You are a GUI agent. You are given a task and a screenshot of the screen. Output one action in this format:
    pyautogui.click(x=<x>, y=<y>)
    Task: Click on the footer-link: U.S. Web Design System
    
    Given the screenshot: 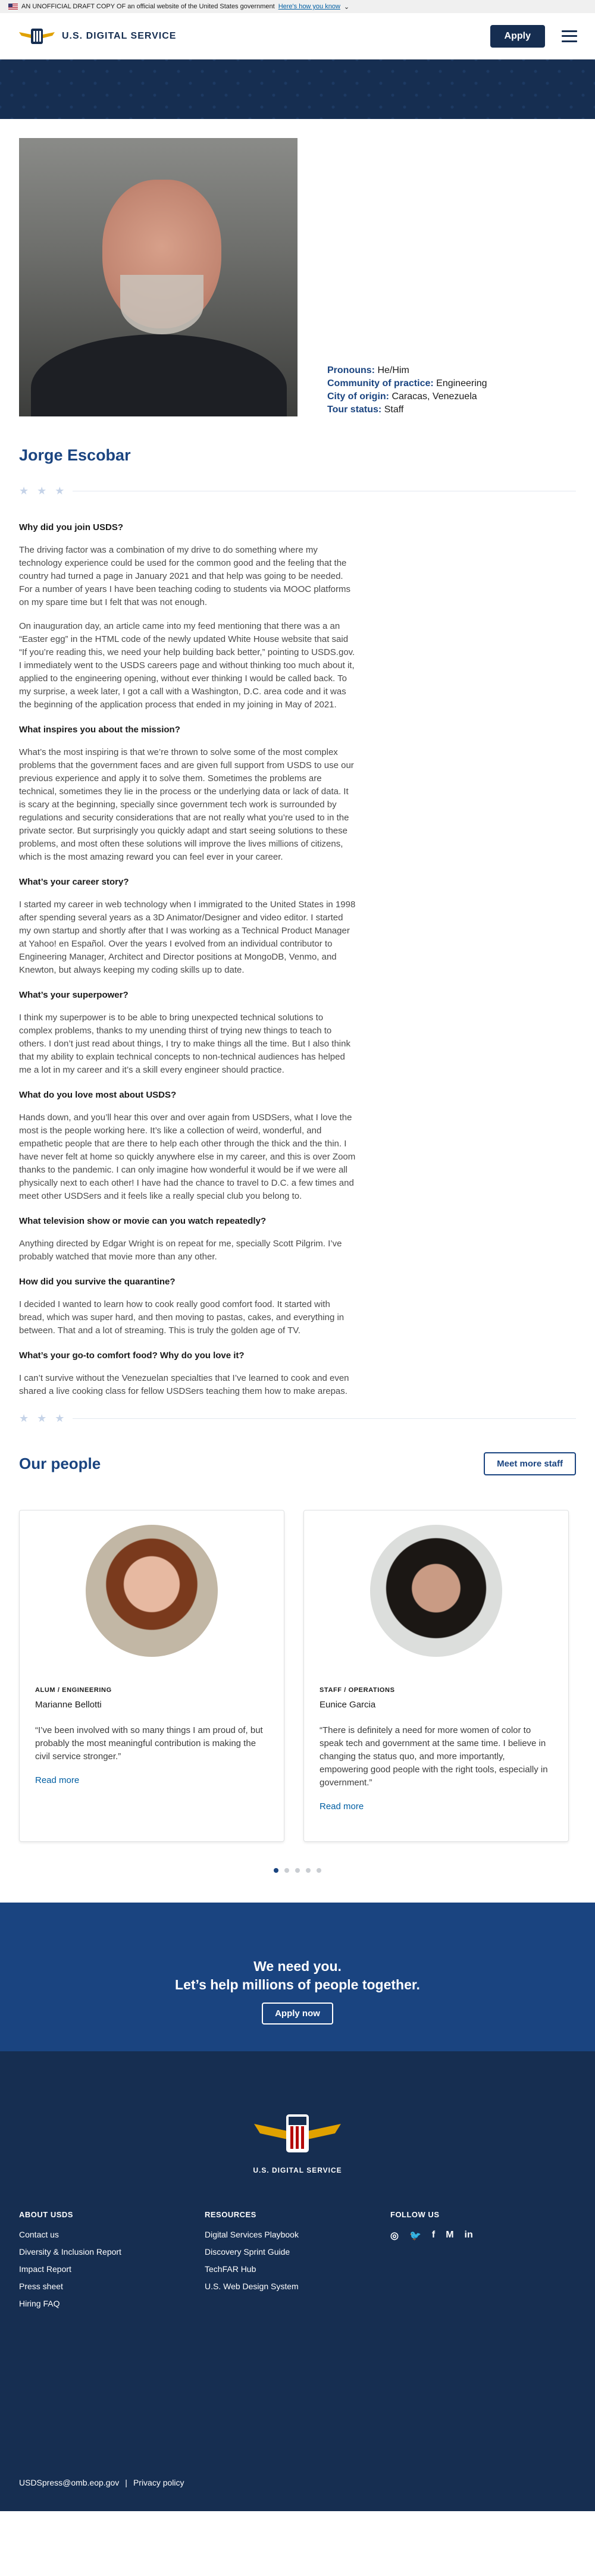 What is the action you would take?
    pyautogui.click(x=297, y=2286)
    